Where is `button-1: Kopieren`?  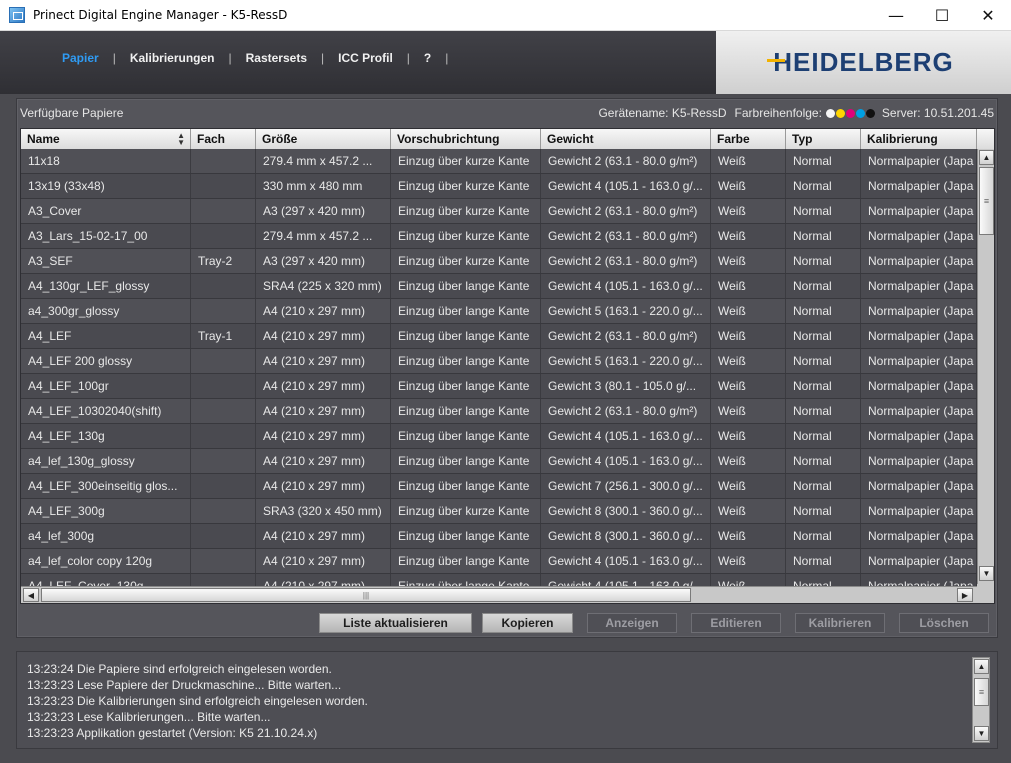 button-1: Kopieren is located at coordinates (527, 623).